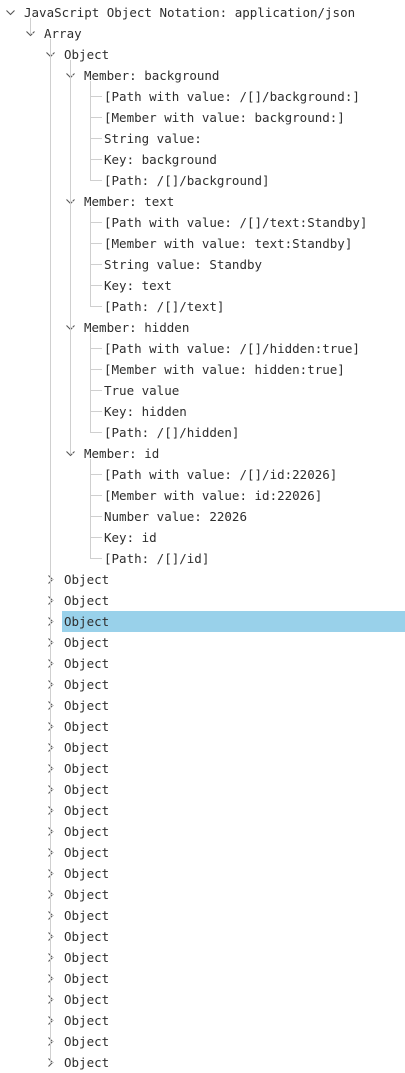 The image size is (405, 1073). I want to click on tree-leaf-field: [Member with value: text:Standby], so click(202, 243).